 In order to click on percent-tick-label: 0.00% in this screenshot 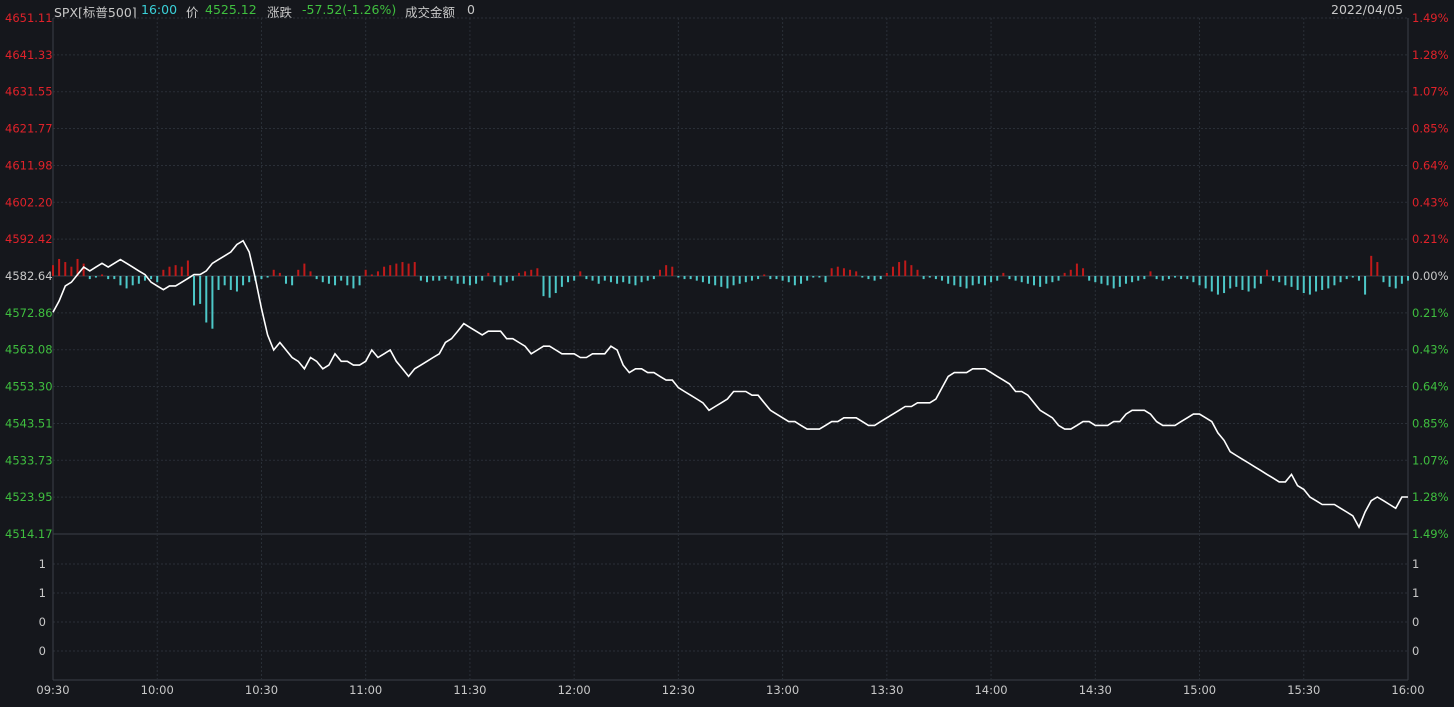, I will do `click(1430, 276)`.